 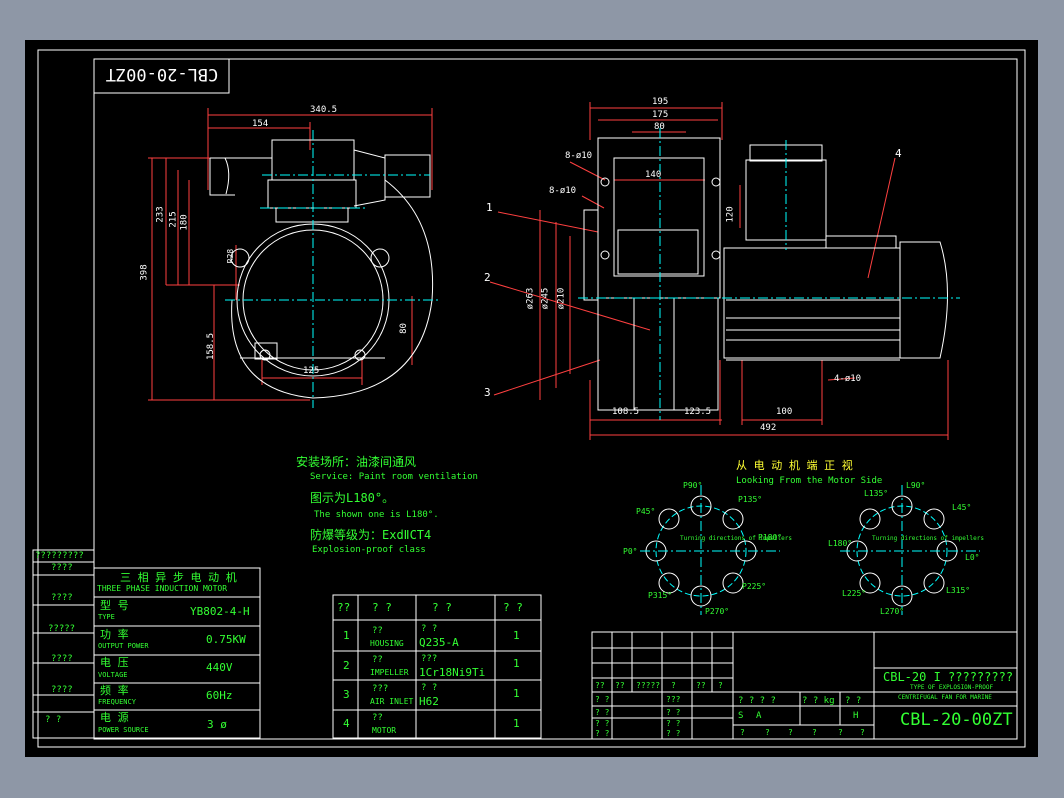 I want to click on parts-material: H62, so click(x=429, y=701).